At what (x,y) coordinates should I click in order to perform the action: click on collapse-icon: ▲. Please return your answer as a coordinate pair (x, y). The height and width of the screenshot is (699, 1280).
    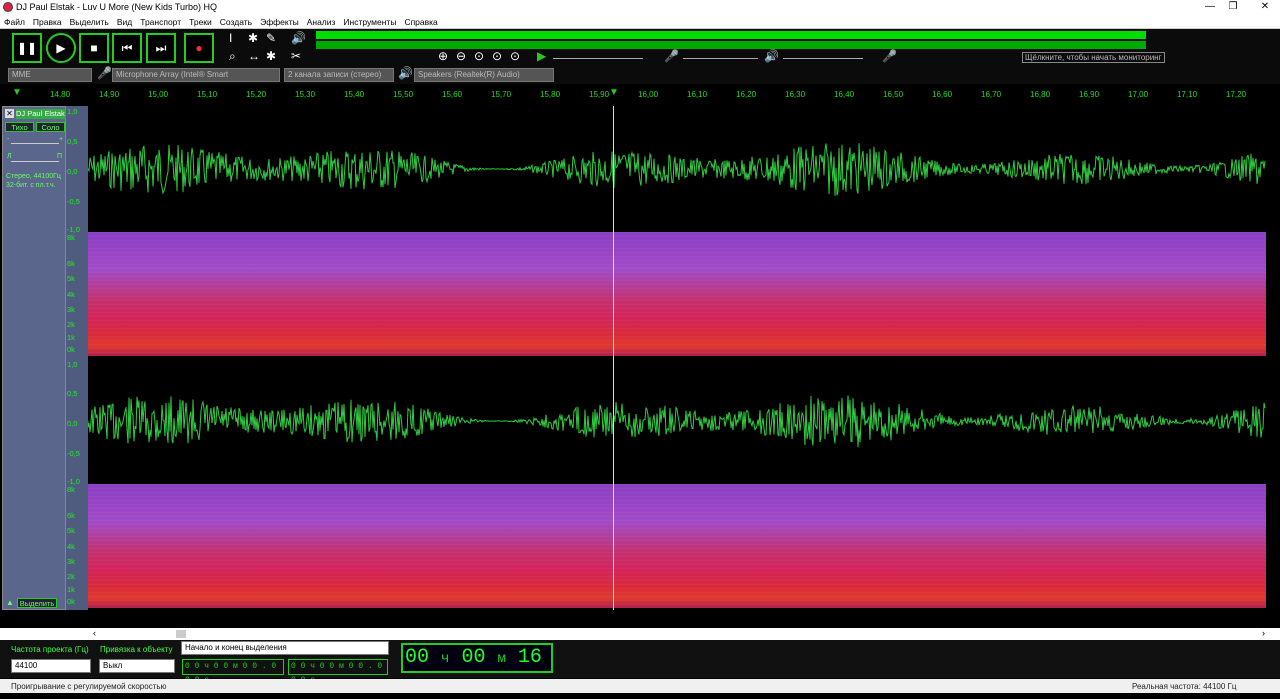
    Looking at the image, I should click on (10, 602).